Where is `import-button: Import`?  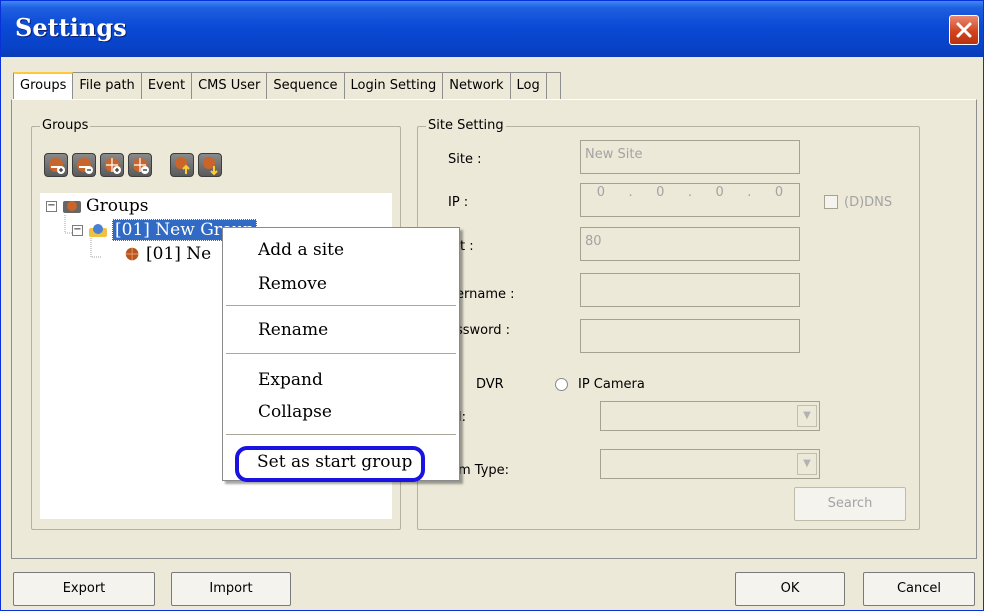
import-button: Import is located at coordinates (231, 589).